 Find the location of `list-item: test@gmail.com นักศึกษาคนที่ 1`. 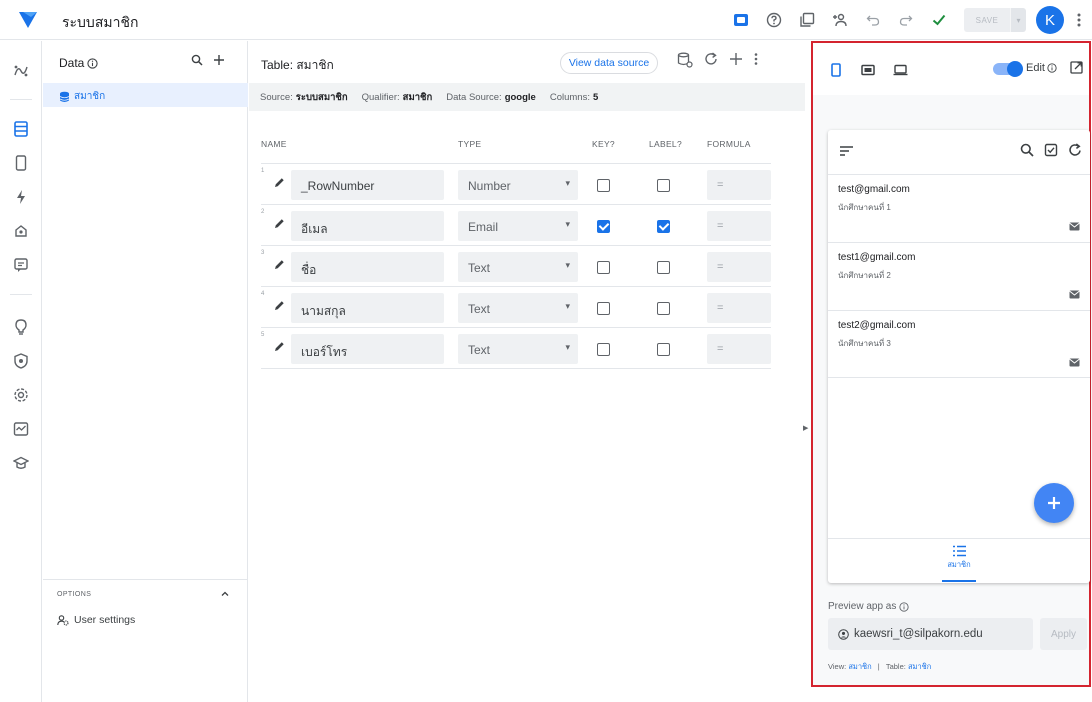

list-item: test@gmail.com นักศึกษาคนที่ 1 is located at coordinates (959, 208).